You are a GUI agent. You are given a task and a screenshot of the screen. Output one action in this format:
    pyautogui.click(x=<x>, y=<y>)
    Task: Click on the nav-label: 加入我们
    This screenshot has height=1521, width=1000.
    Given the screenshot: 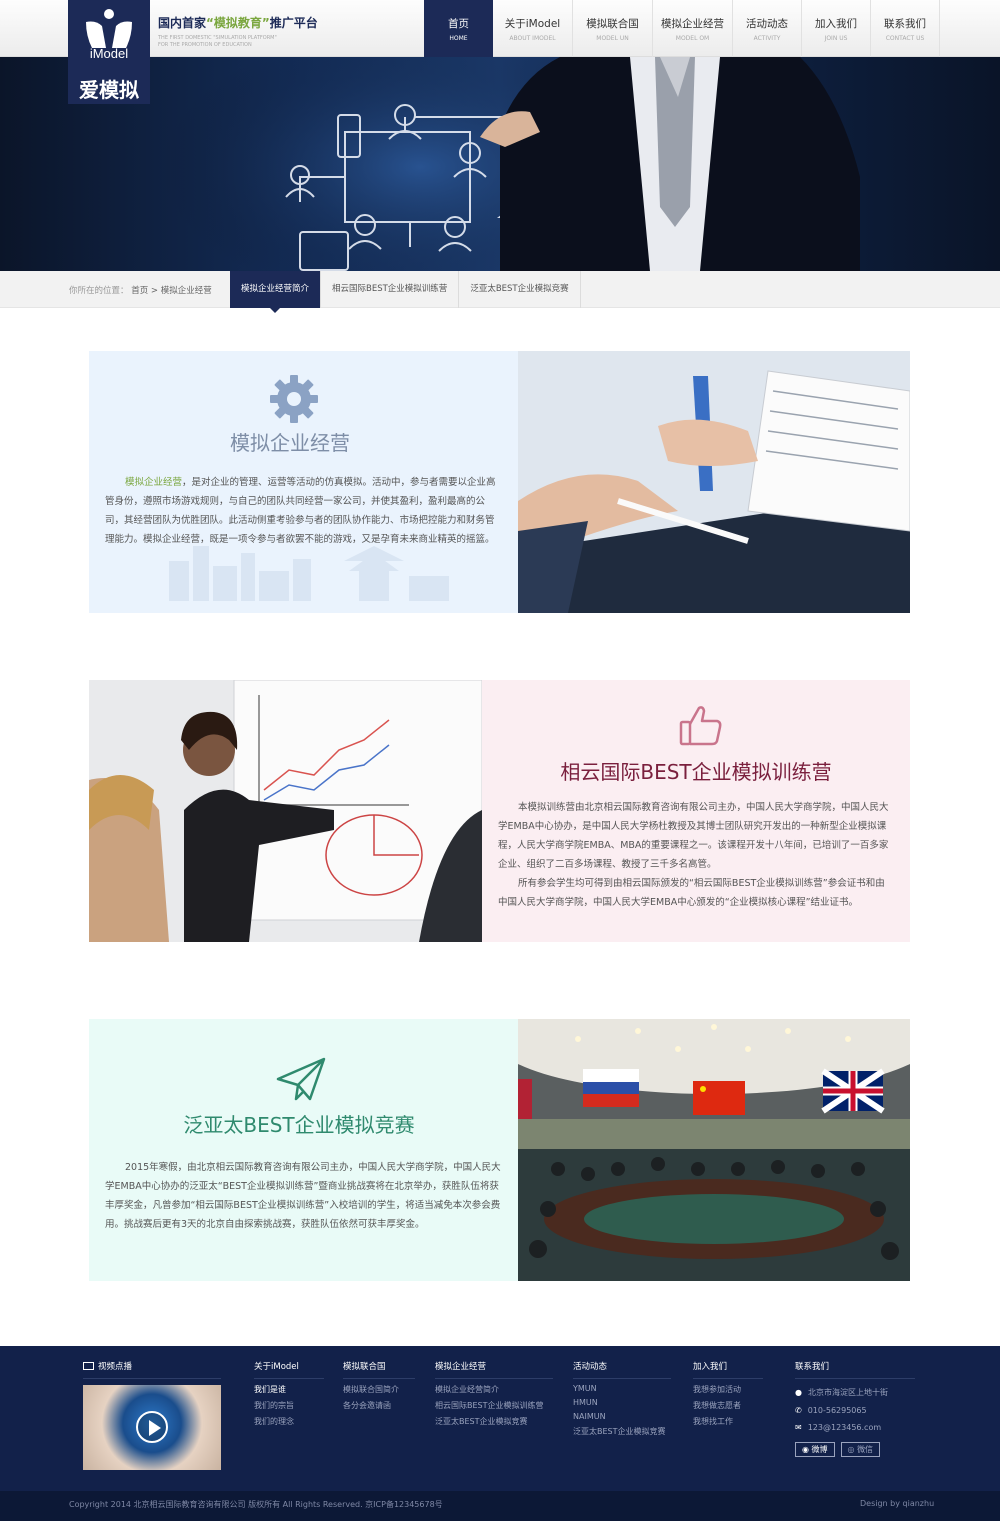 What is the action you would take?
    pyautogui.click(x=836, y=24)
    